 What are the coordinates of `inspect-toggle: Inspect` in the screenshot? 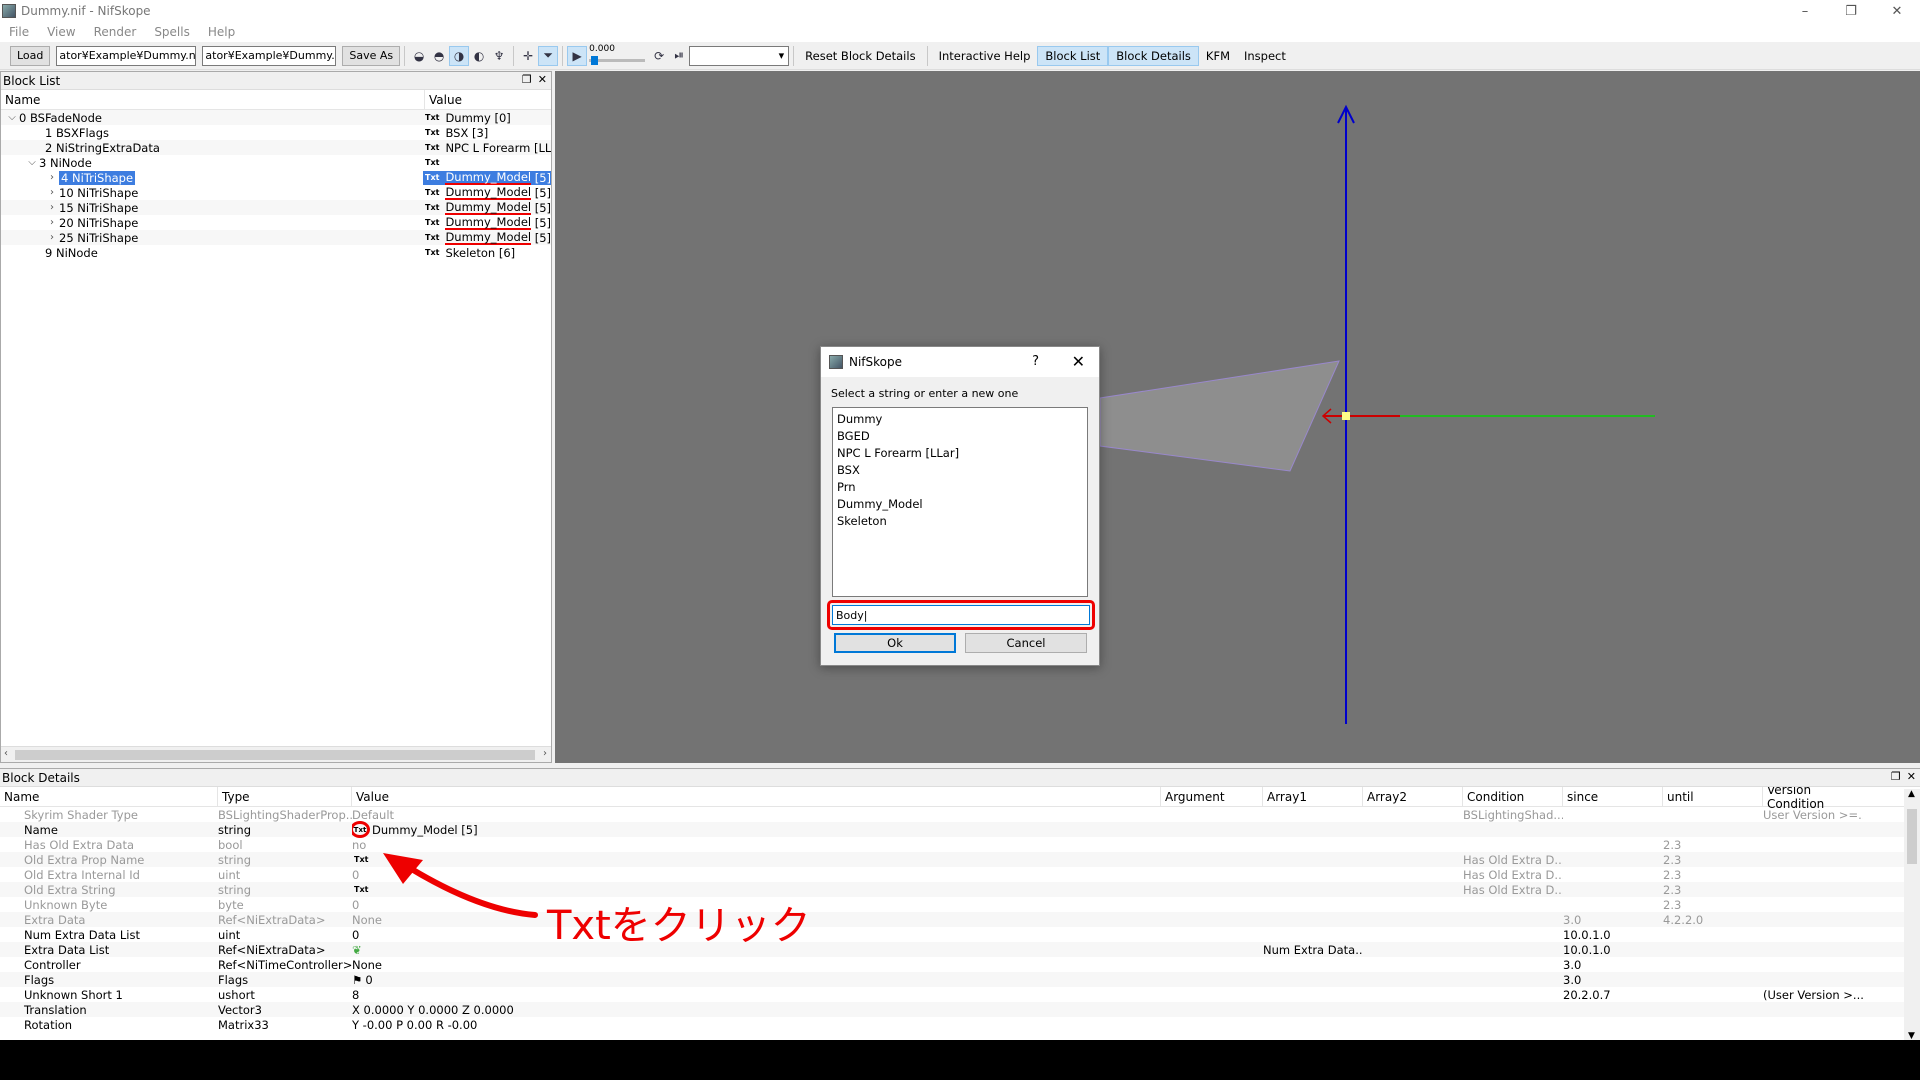 It's located at (1265, 56).